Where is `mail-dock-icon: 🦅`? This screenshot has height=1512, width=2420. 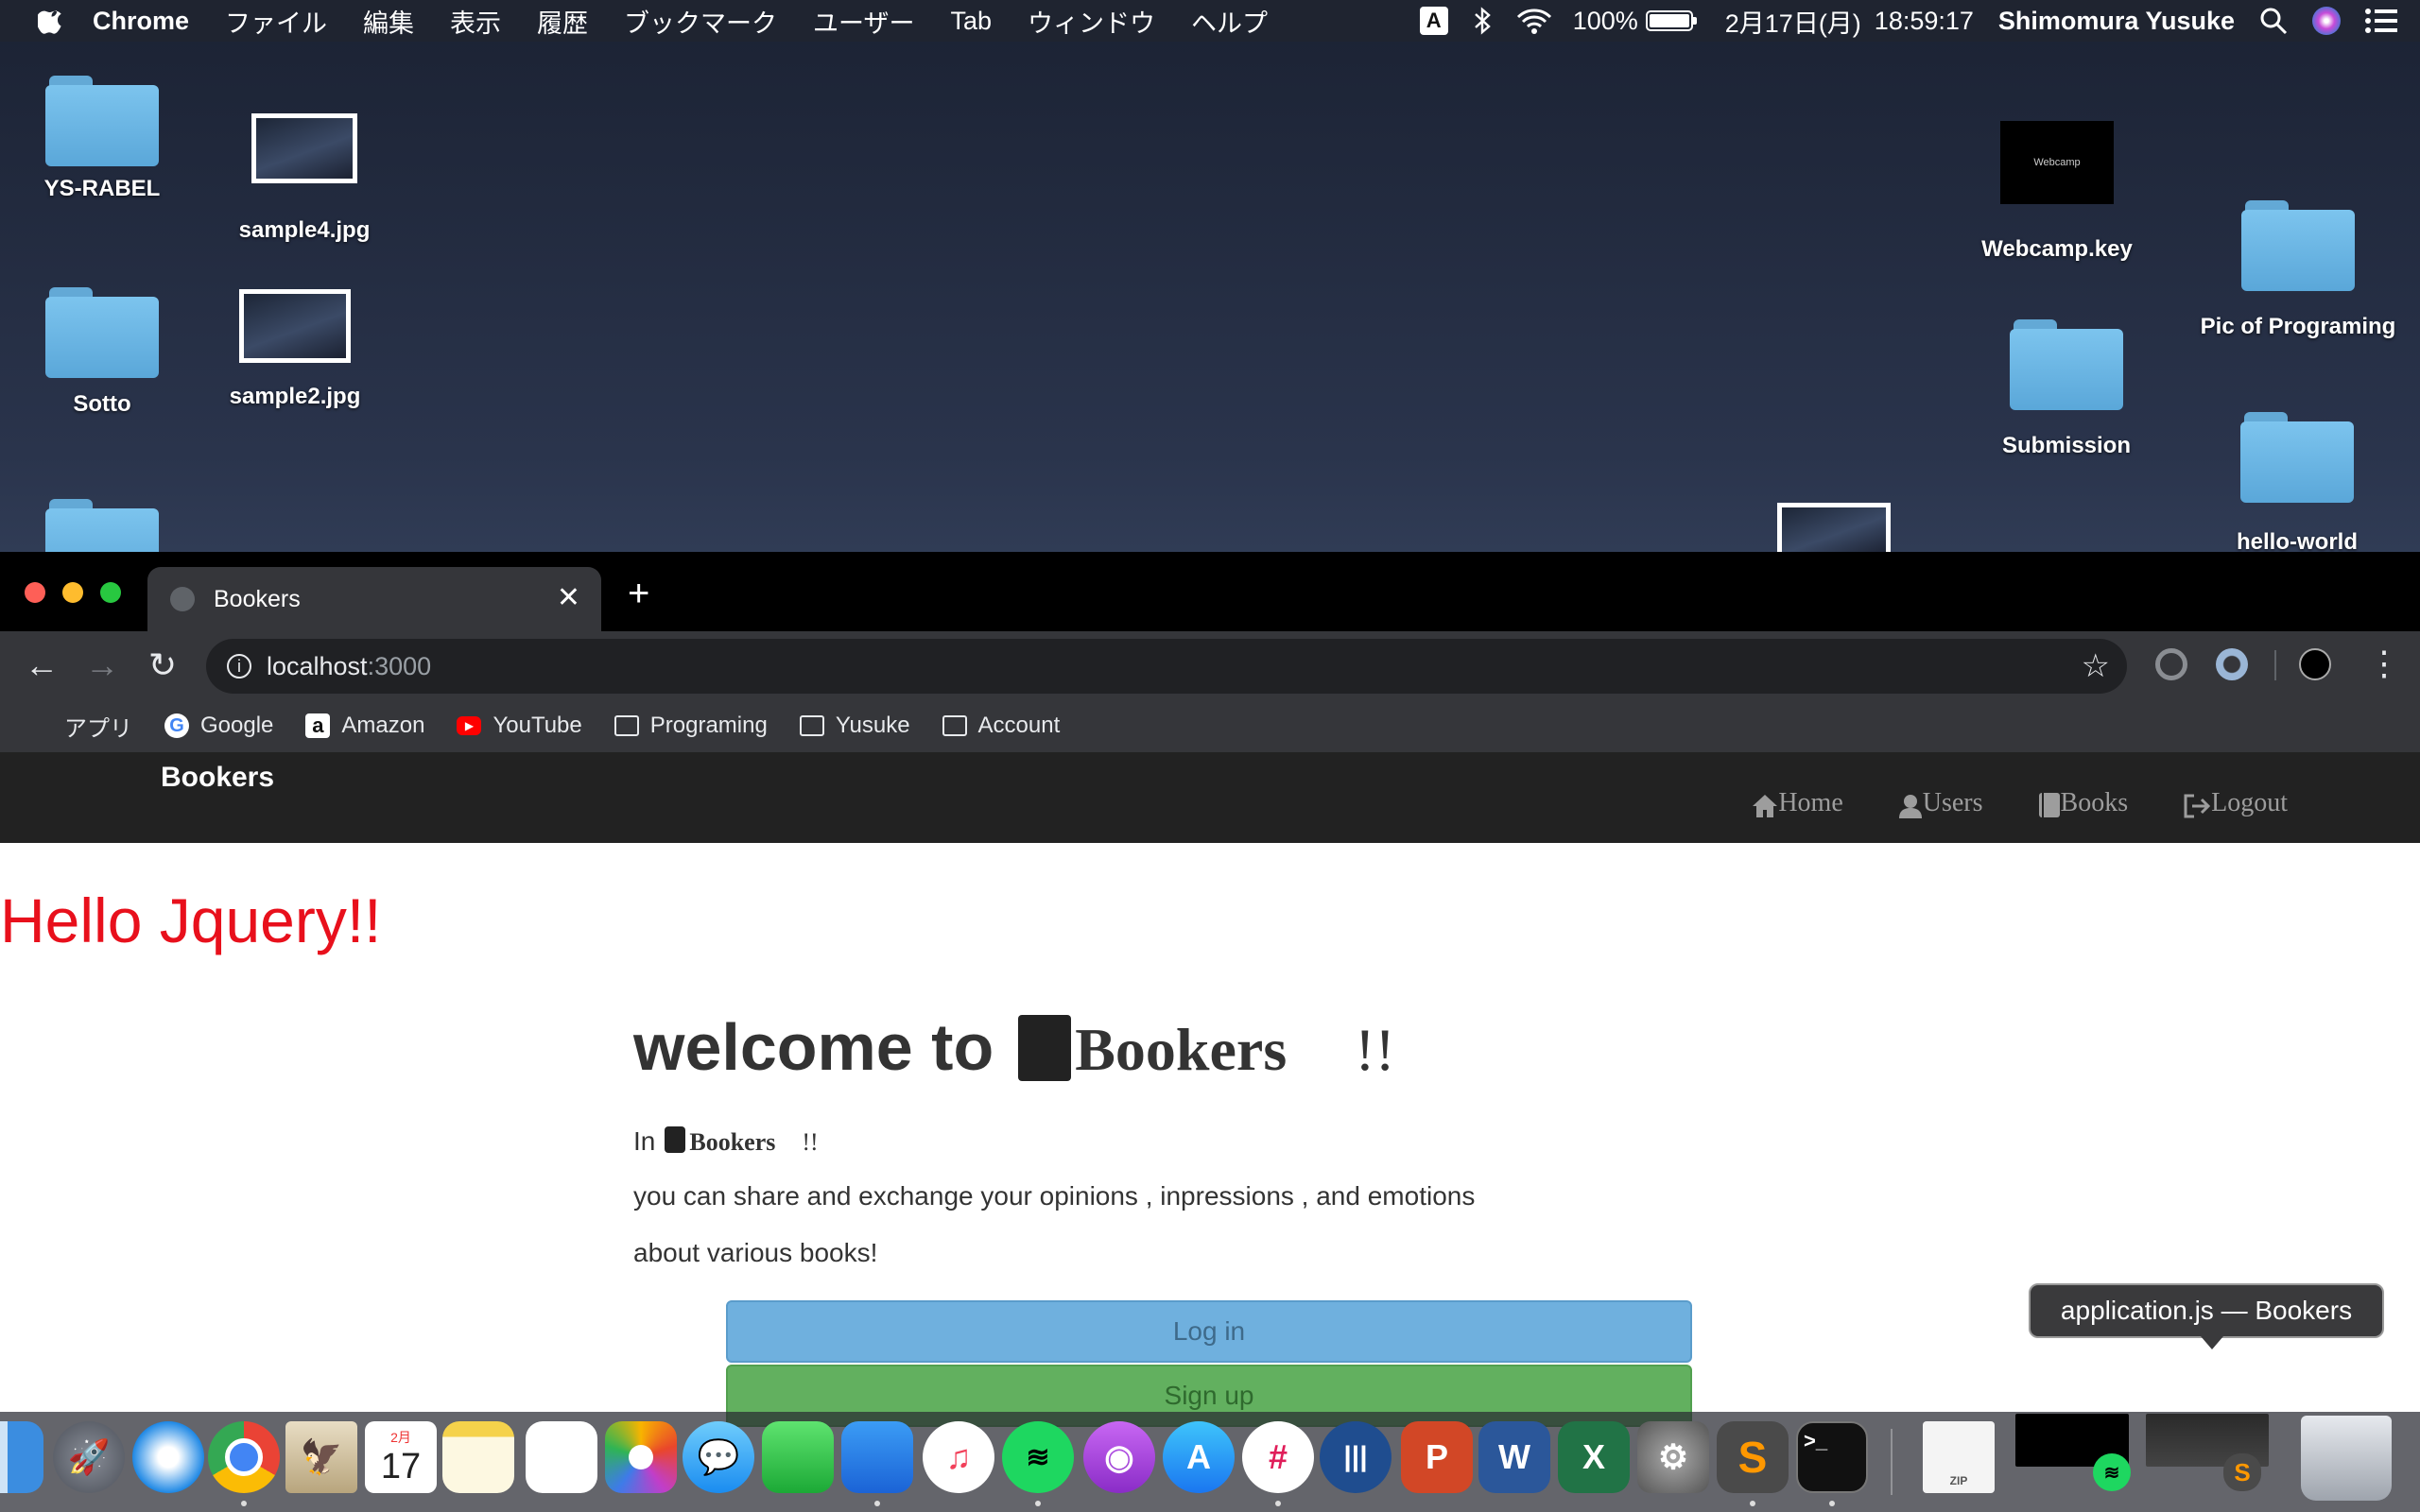 mail-dock-icon: 🦅 is located at coordinates (321, 1457).